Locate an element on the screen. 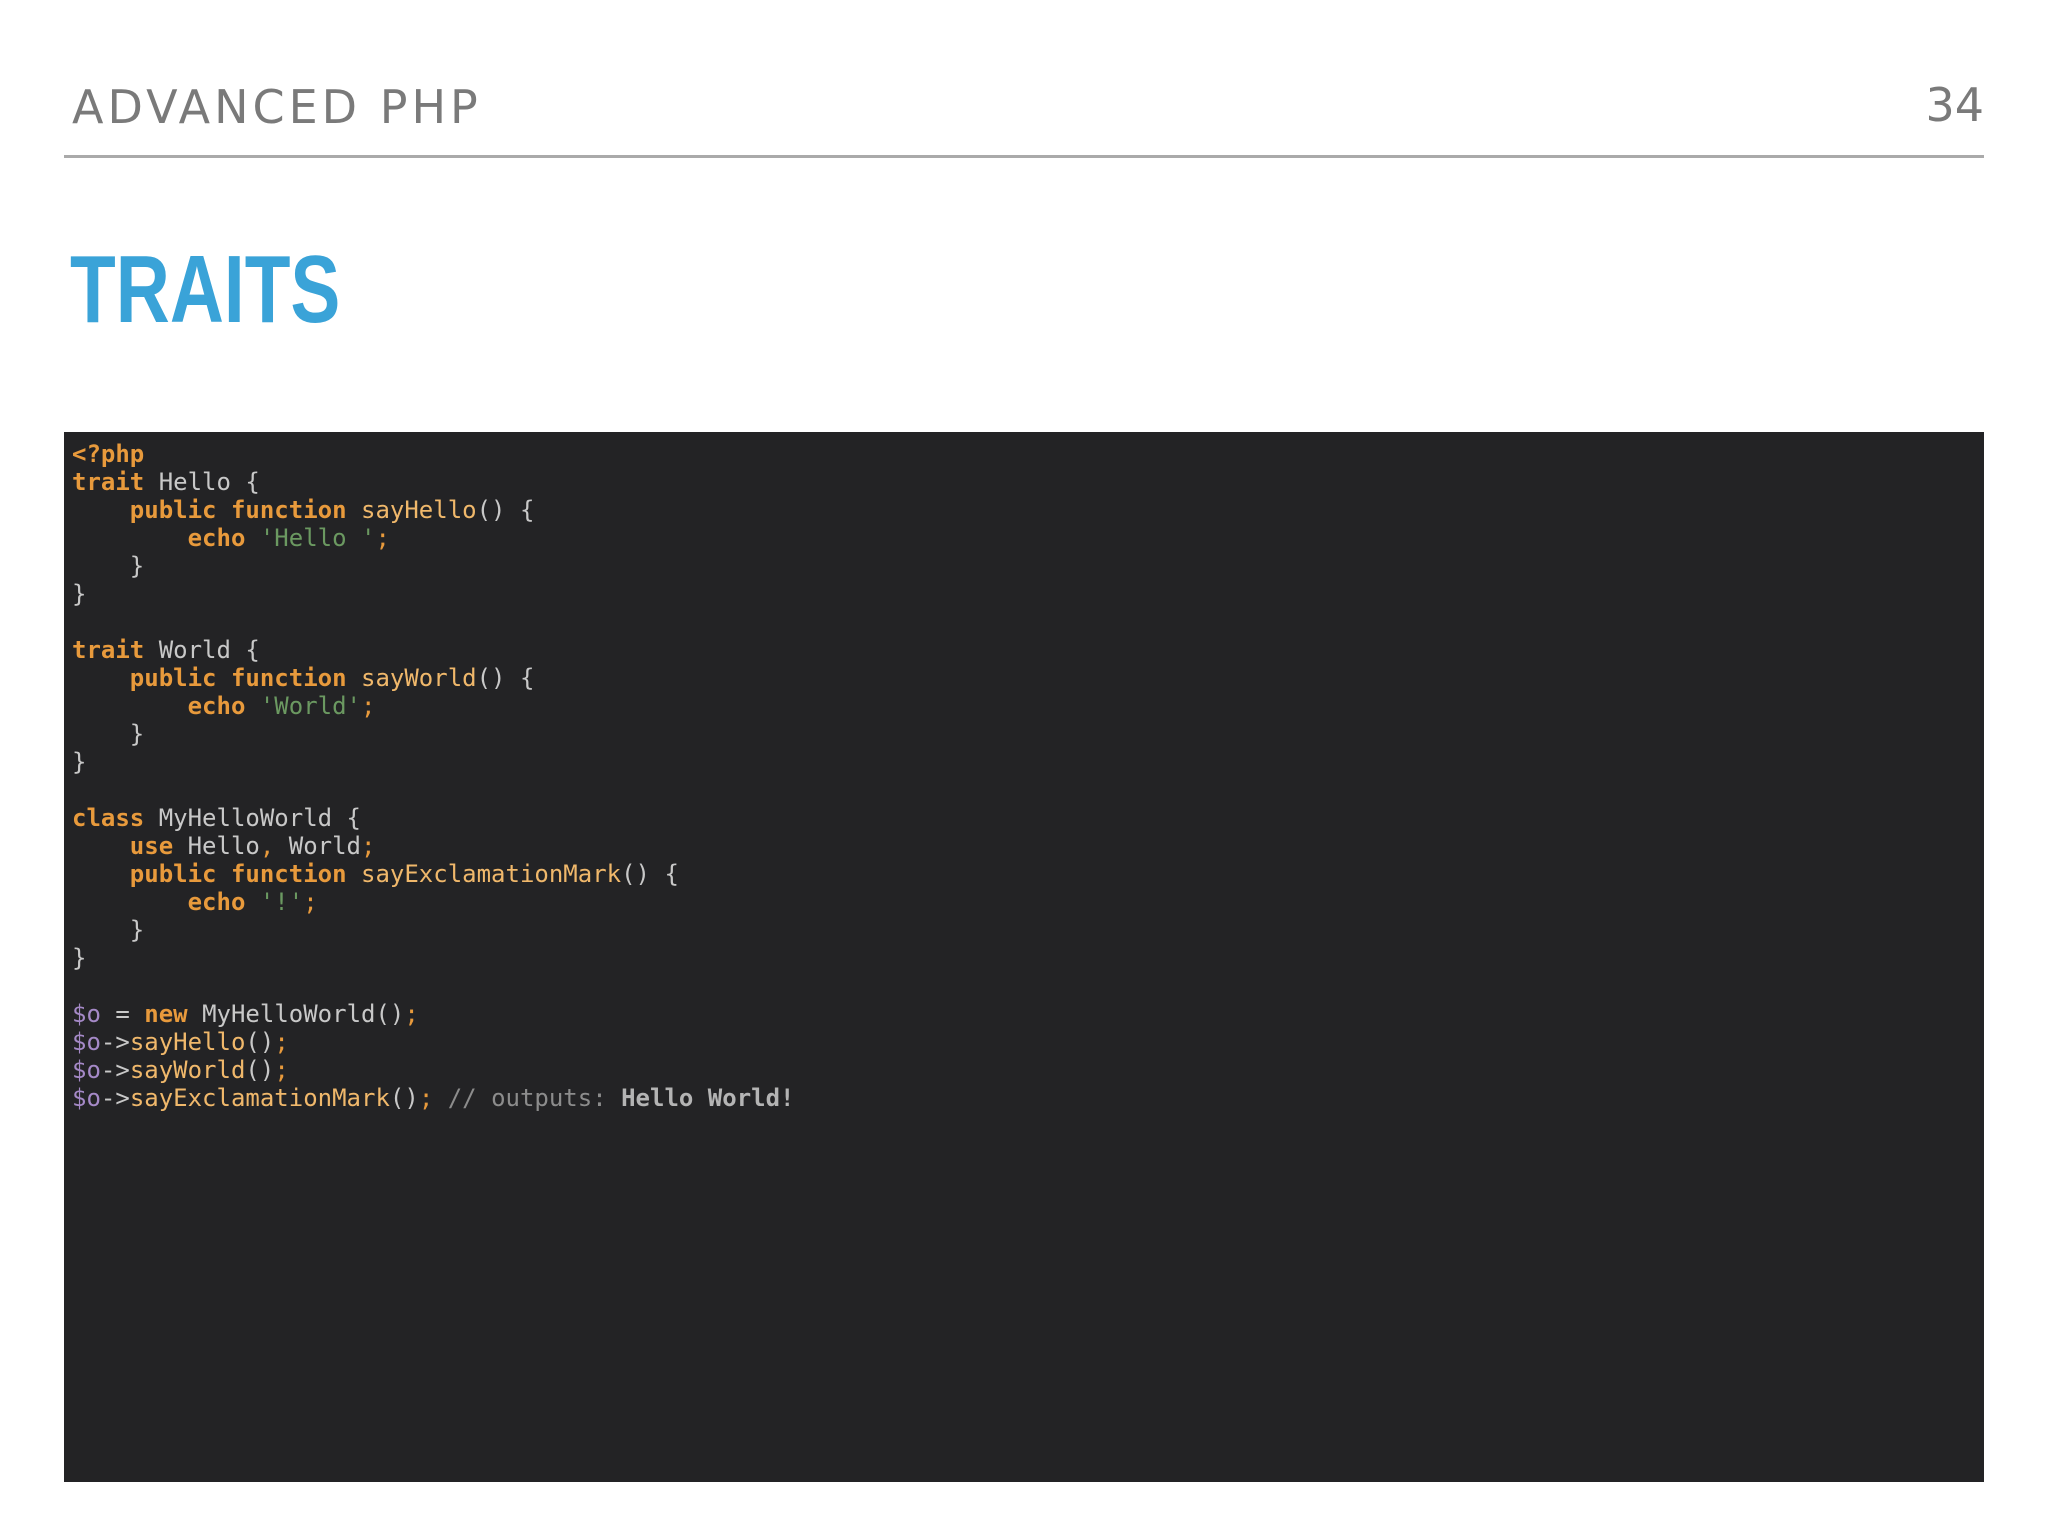 This screenshot has width=2048, height=1536. code-line: echo '!'; is located at coordinates (1028, 902).